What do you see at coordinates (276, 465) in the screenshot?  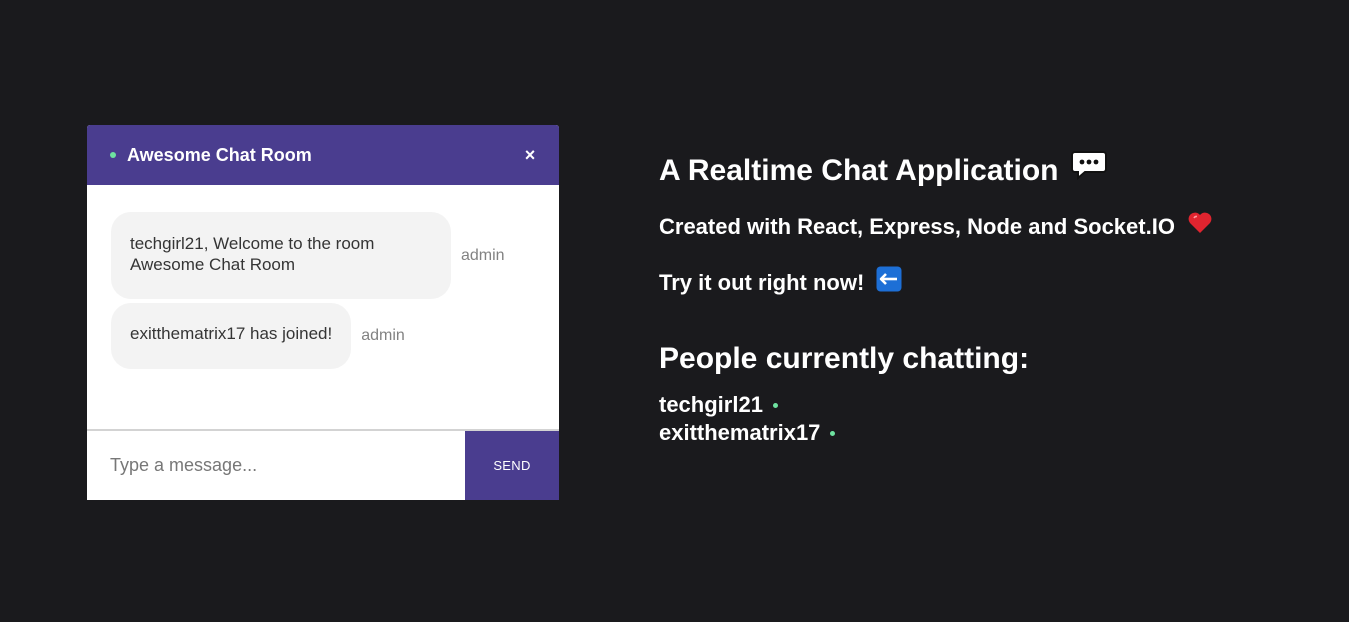 I see `message-input` at bounding box center [276, 465].